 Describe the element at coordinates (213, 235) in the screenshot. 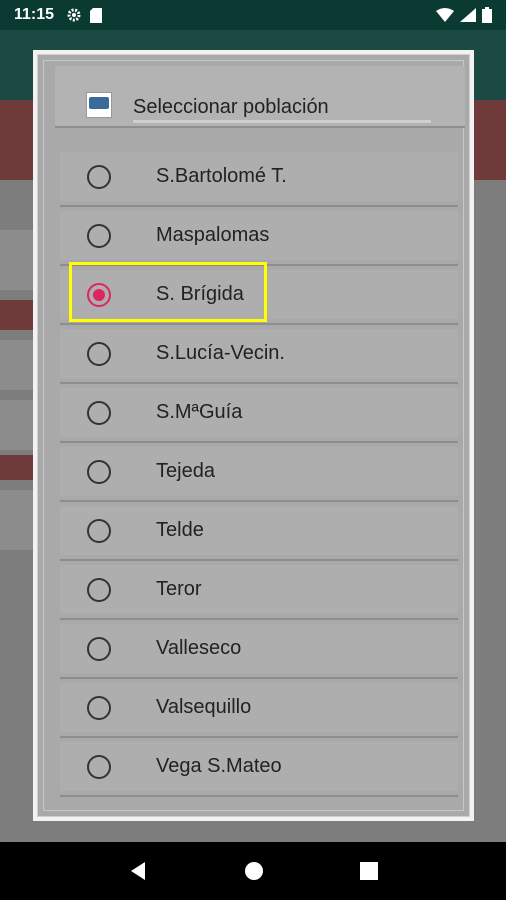

I see `option-label: Maspalomas` at that location.